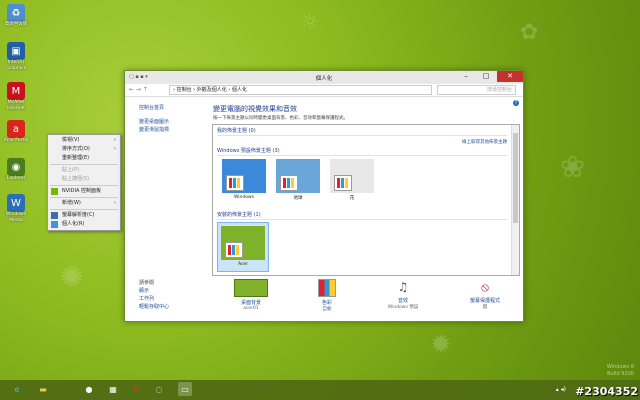 The width and height of the screenshot is (640, 400). I want to click on menu-item-sort: 排序方式(O) ›, so click(84, 149).